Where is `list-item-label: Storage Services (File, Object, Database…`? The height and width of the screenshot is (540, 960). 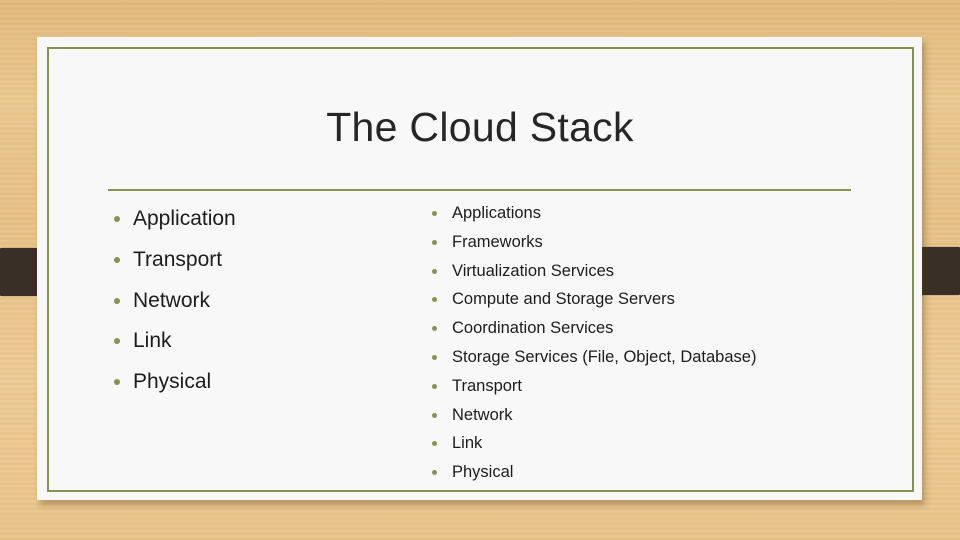
list-item-label: Storage Services (File, Object, Database… is located at coordinates (604, 356).